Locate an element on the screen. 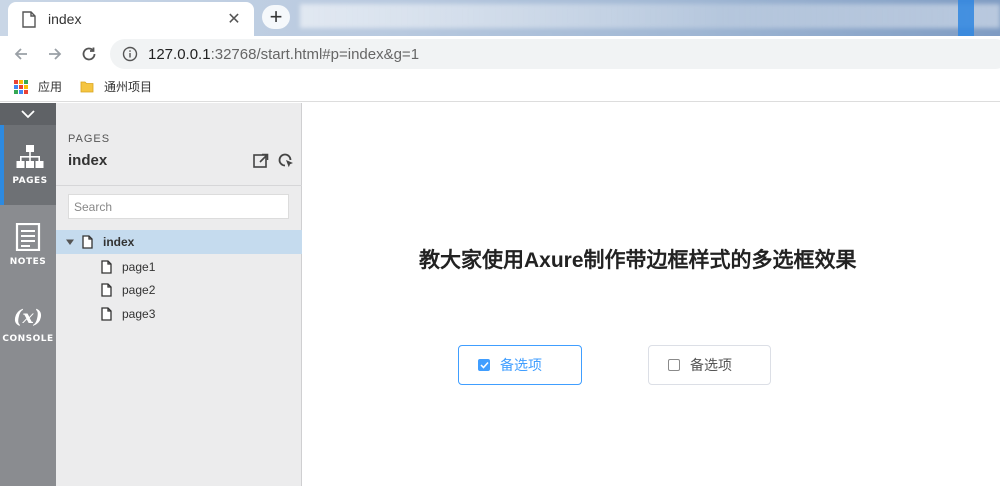 This screenshot has width=1000, height=486. forward-button is located at coordinates (55, 54).